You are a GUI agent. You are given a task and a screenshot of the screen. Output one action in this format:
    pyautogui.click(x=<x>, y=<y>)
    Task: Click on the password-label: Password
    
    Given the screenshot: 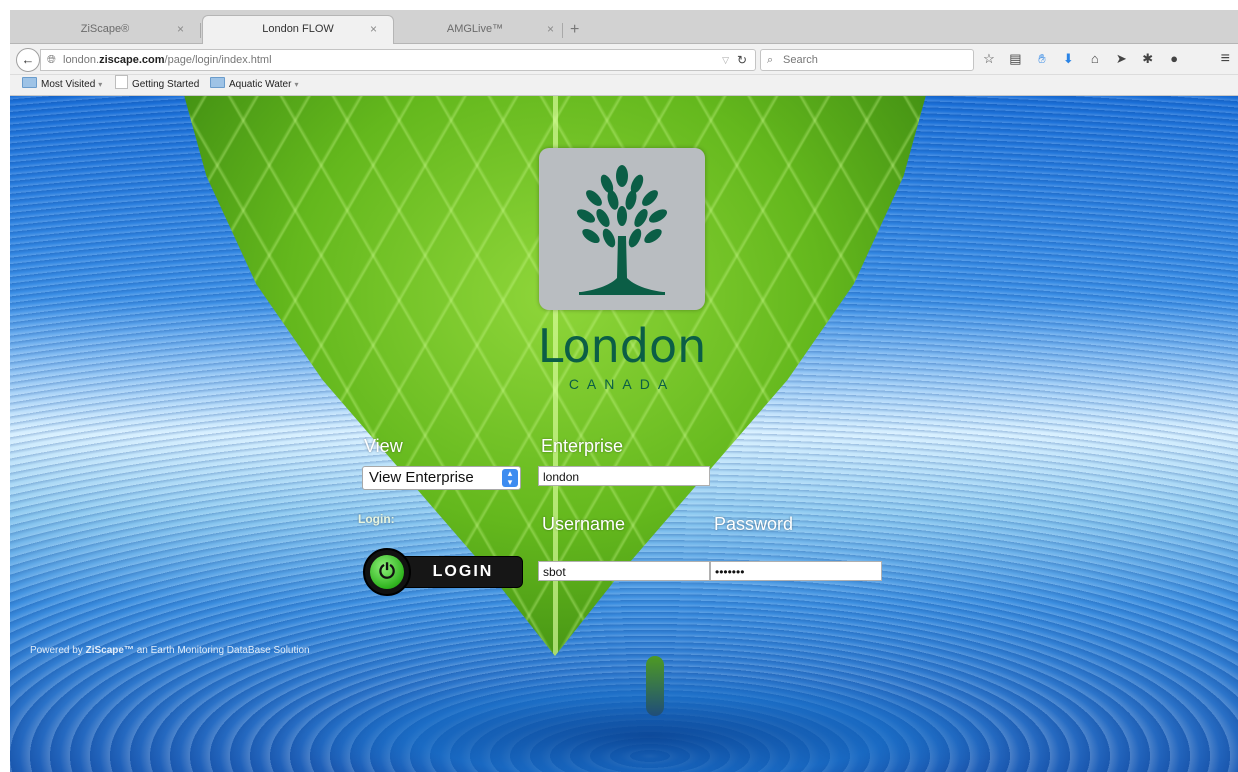 What is the action you would take?
    pyautogui.click(x=754, y=524)
    